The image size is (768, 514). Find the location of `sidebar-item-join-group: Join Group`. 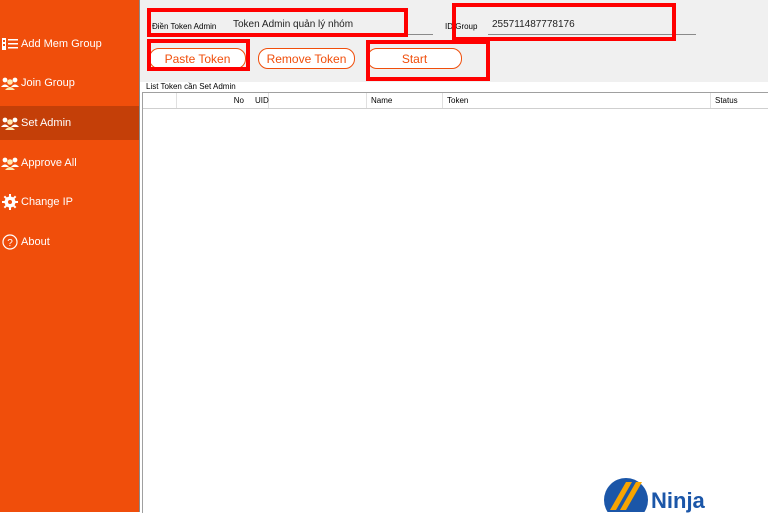

sidebar-item-join-group: Join Group is located at coordinates (69, 83).